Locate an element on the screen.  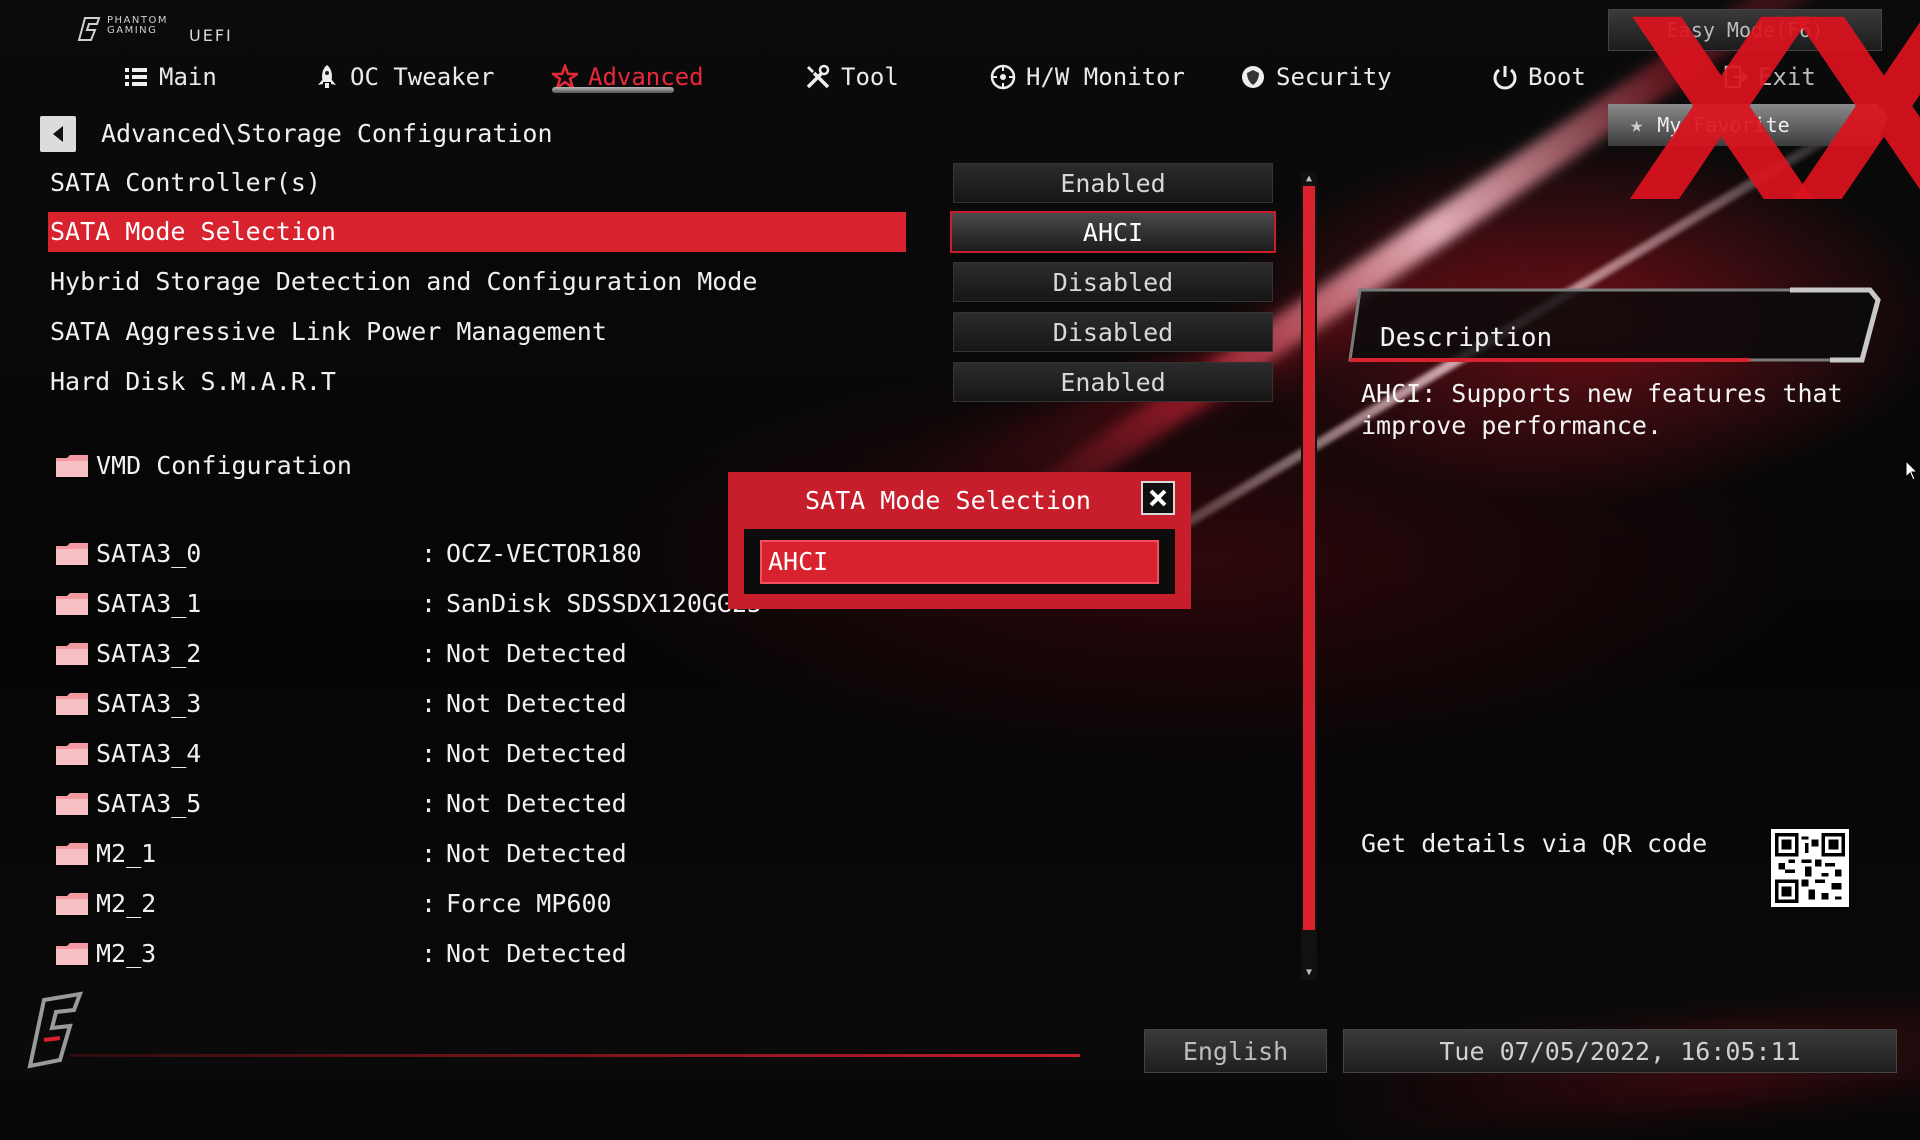
device-value: OCZ-VECTOR180 is located at coordinates (544, 553).